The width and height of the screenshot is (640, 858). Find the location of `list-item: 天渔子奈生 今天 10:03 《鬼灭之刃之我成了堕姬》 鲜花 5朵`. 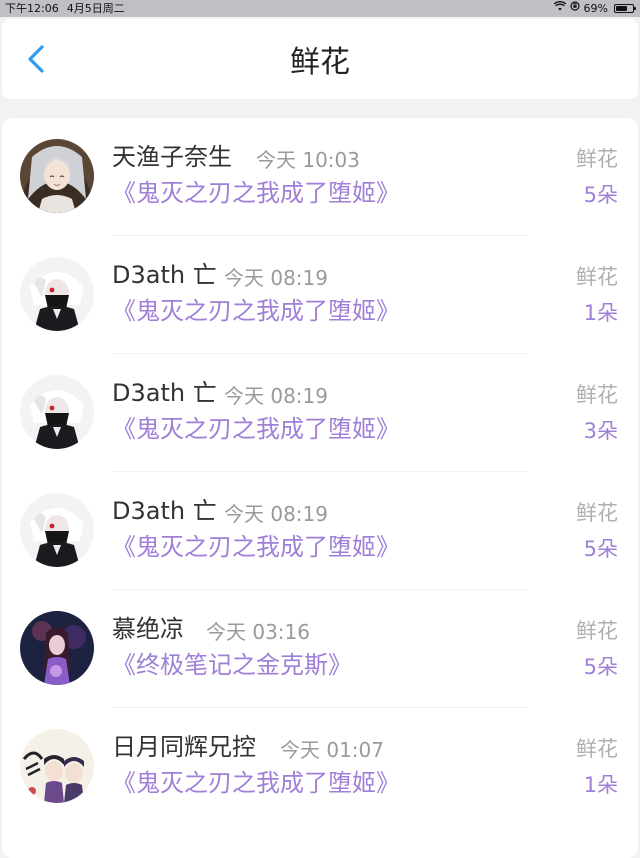

list-item: 天渔子奈生 今天 10:03 《鬼灭之刃之我成了堕姬》 鲜花 5朵 is located at coordinates (320, 177).